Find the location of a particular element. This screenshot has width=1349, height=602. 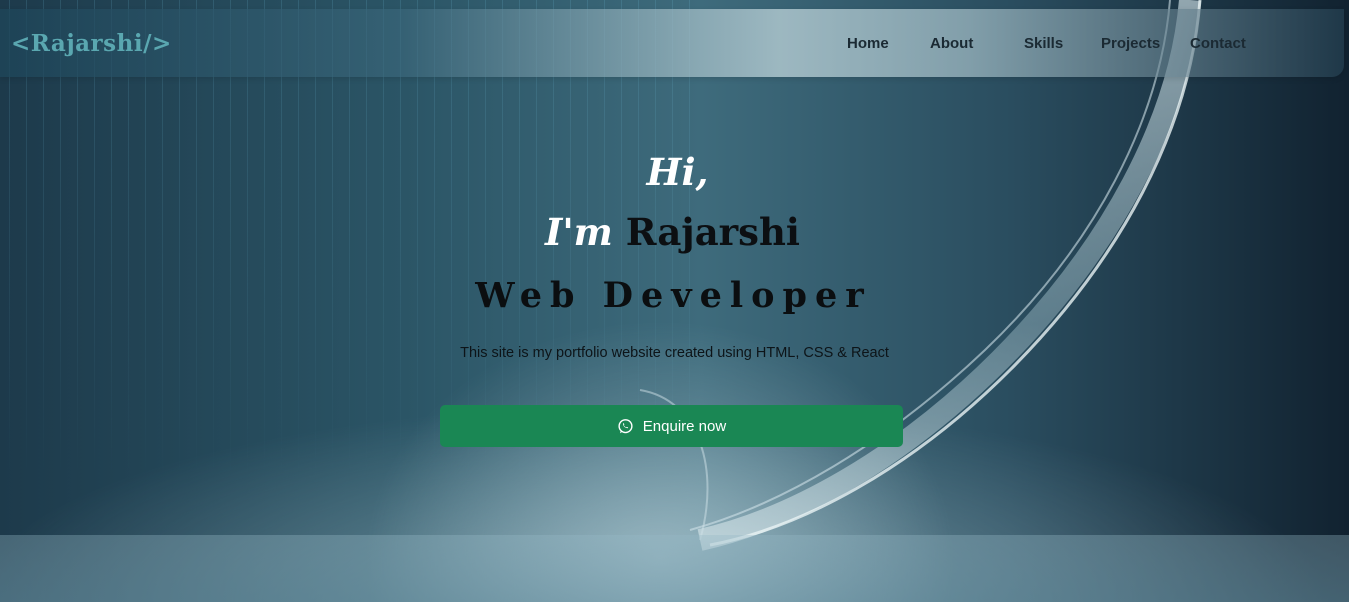

floor-glow is located at coordinates (674, 568).